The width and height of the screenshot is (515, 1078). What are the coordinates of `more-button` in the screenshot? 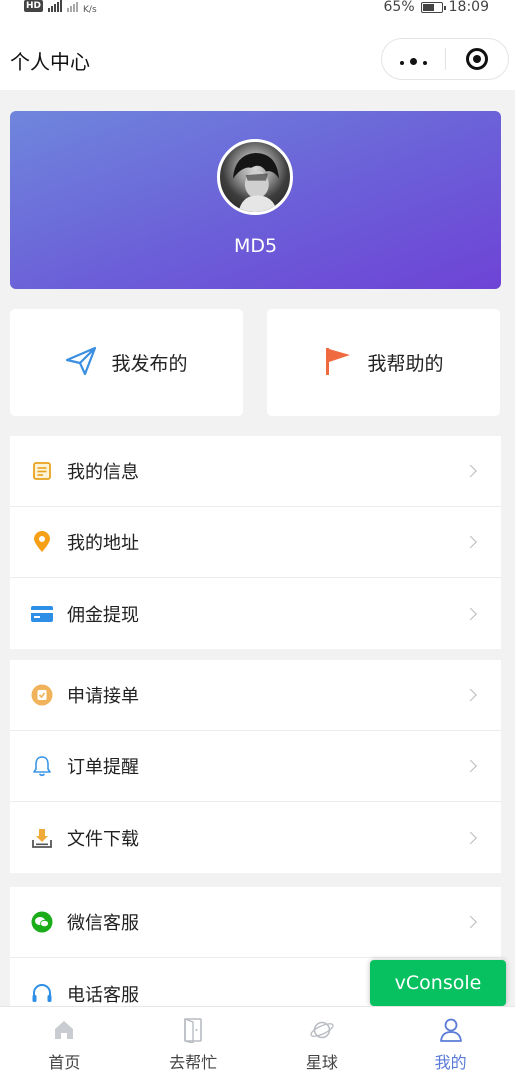 It's located at (413, 59).